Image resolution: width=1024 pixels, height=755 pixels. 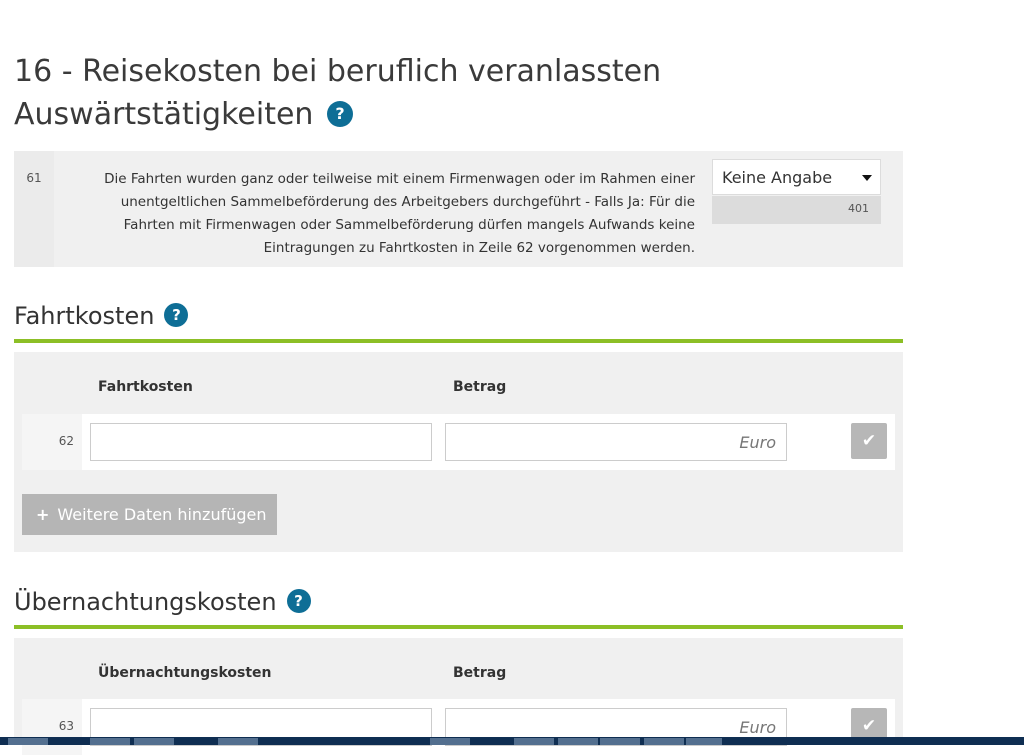 I want to click on uebernachtungskosten-heading-text: Übernachtungskosten, so click(x=145, y=602).